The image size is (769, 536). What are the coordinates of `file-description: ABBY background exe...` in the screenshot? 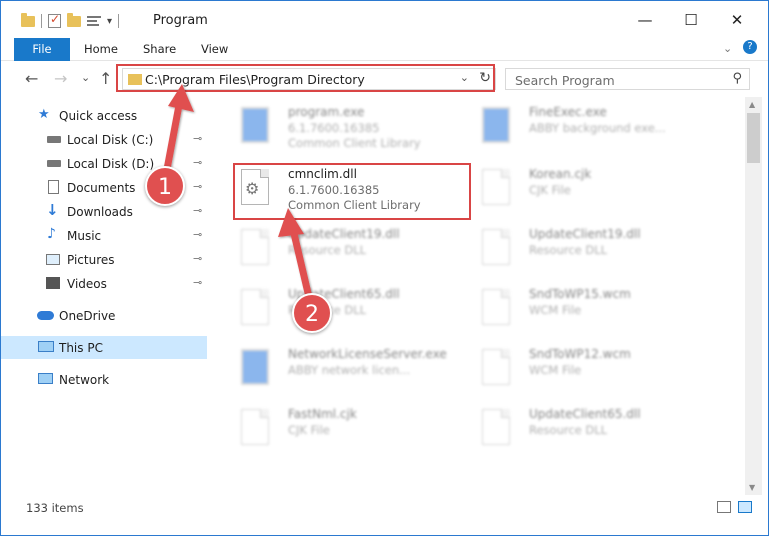 It's located at (597, 128).